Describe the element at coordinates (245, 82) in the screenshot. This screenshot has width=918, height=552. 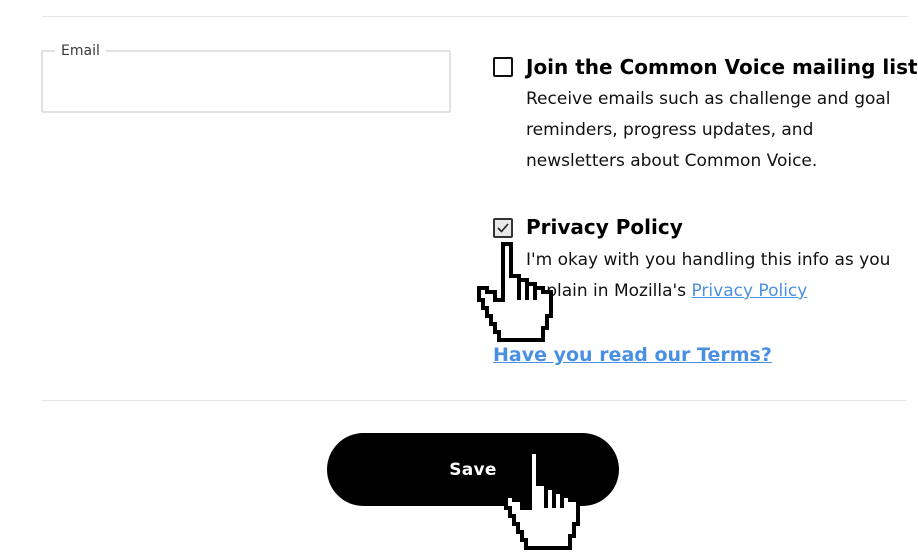
I see `email-input` at that location.